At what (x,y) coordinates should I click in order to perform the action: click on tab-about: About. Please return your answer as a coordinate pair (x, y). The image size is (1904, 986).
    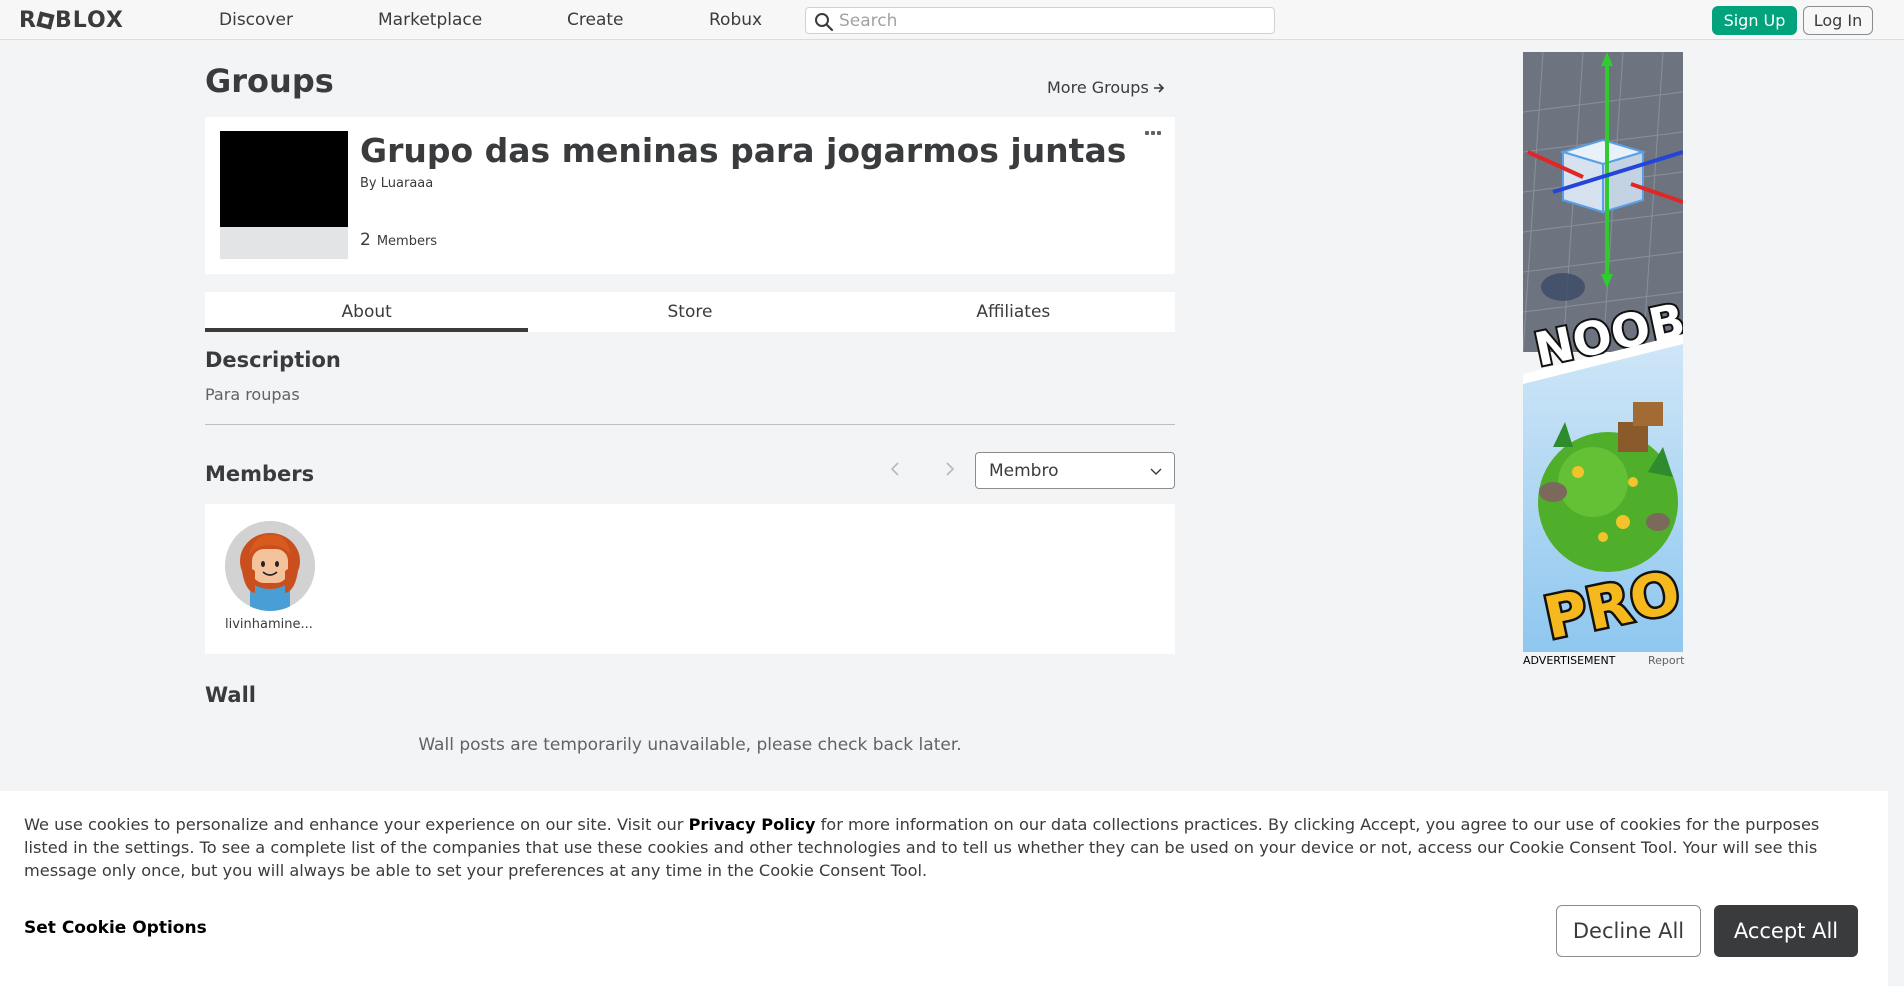
    Looking at the image, I should click on (367, 312).